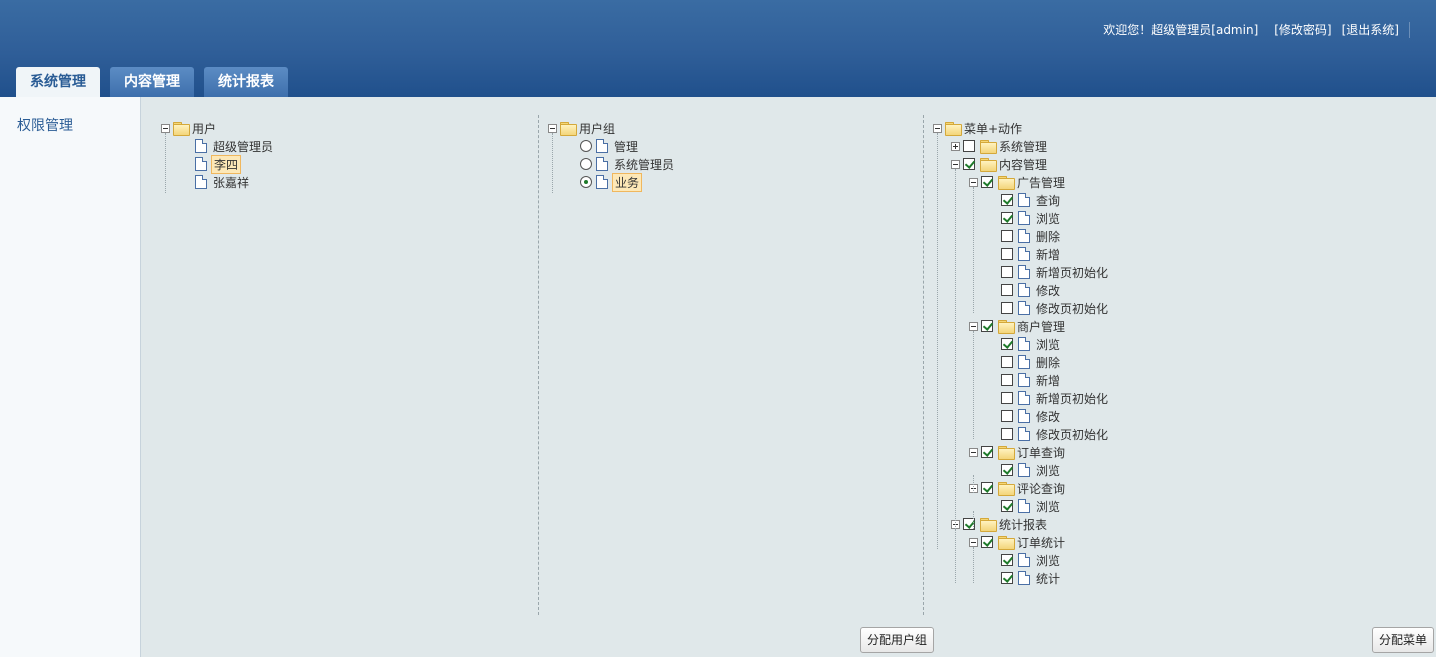 The width and height of the screenshot is (1436, 657). Describe the element at coordinates (1023, 146) in the screenshot. I see `tree-node-label: 系统管理` at that location.